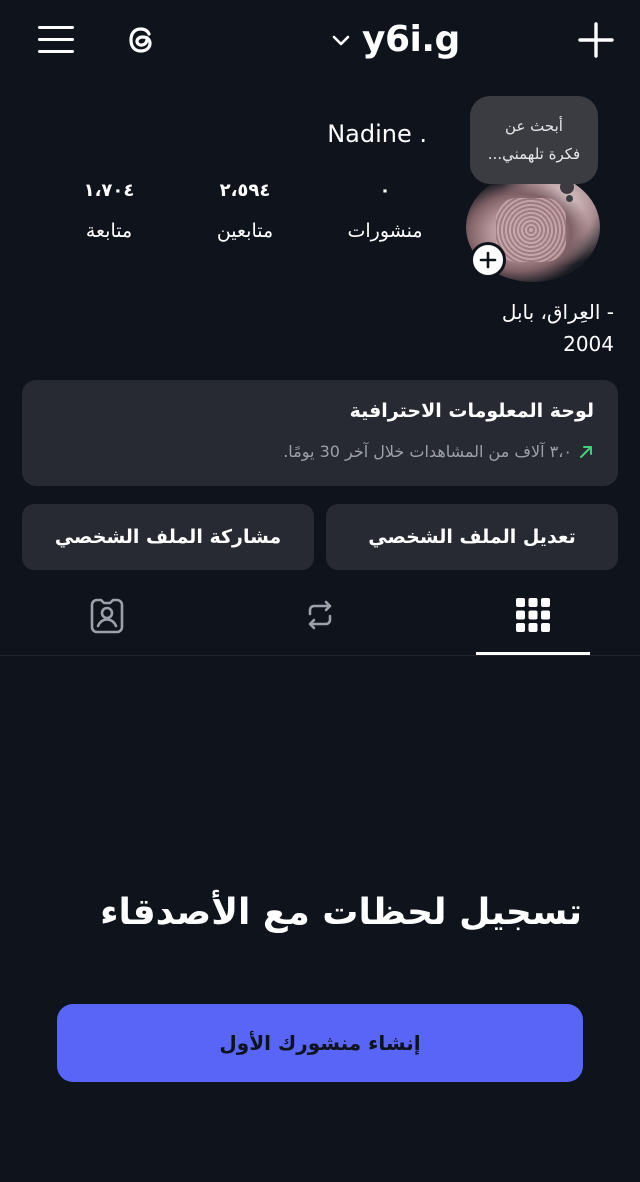 The height and width of the screenshot is (1182, 640). Describe the element at coordinates (471, 411) in the screenshot. I see `dashboard-title: لوحة المعلومات الاحترافية` at that location.